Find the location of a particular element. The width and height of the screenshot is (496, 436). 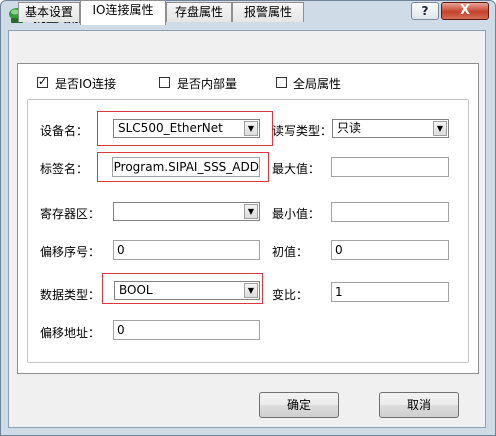

offset-no-label: 偏移序号： is located at coordinates (70, 252).